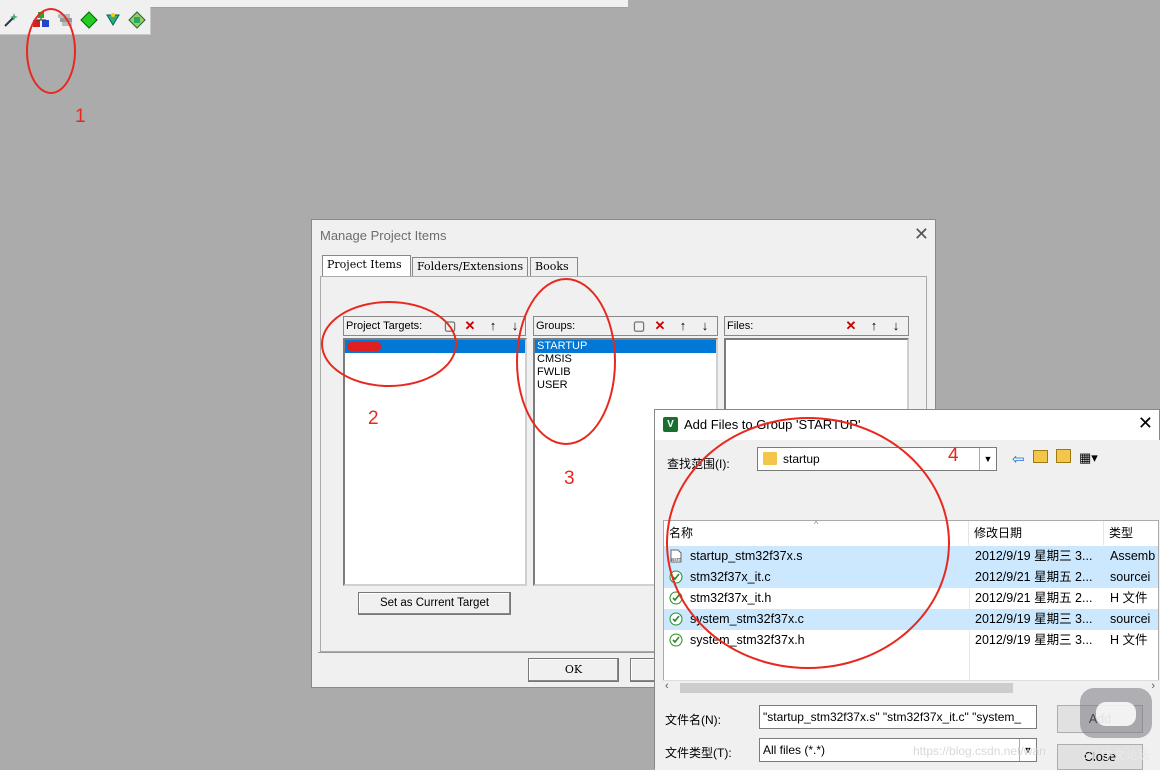 The width and height of the screenshot is (1160, 770). What do you see at coordinates (80, 116) in the screenshot?
I see `annotation-label-1: 1` at bounding box center [80, 116].